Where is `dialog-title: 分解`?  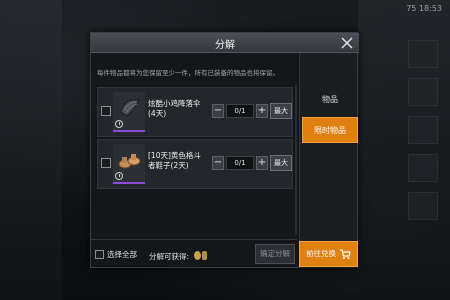
dialog-title: 分解 is located at coordinates (225, 45).